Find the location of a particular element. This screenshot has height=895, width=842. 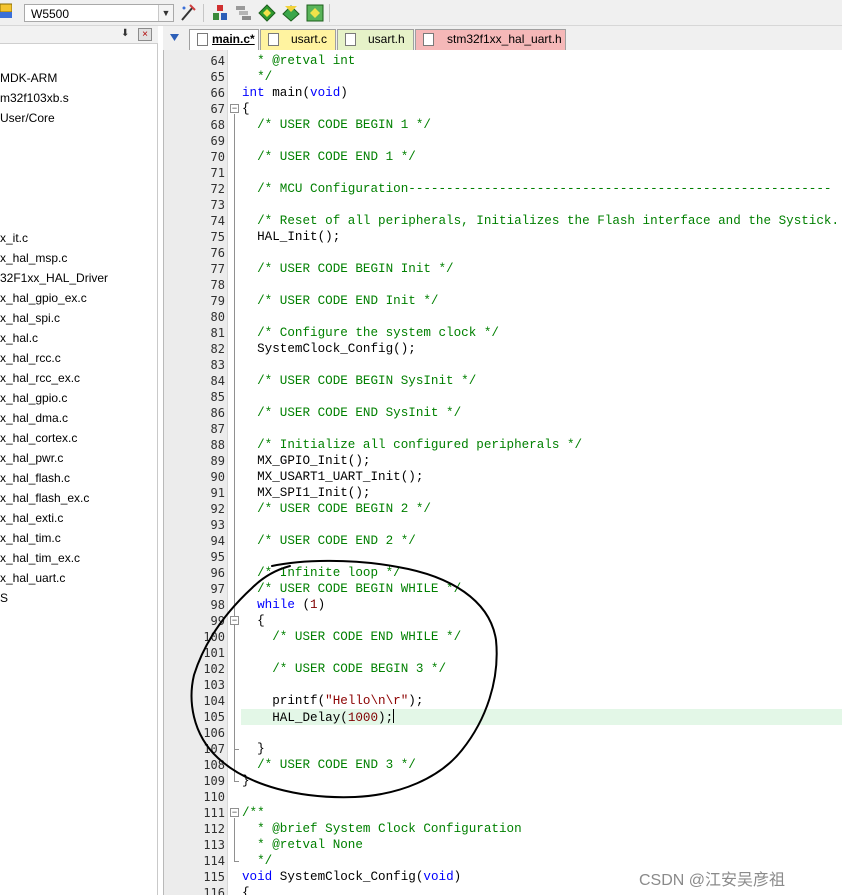

code-line: /* USER CODE BEGIN 2 */ is located at coordinates (336, 509).